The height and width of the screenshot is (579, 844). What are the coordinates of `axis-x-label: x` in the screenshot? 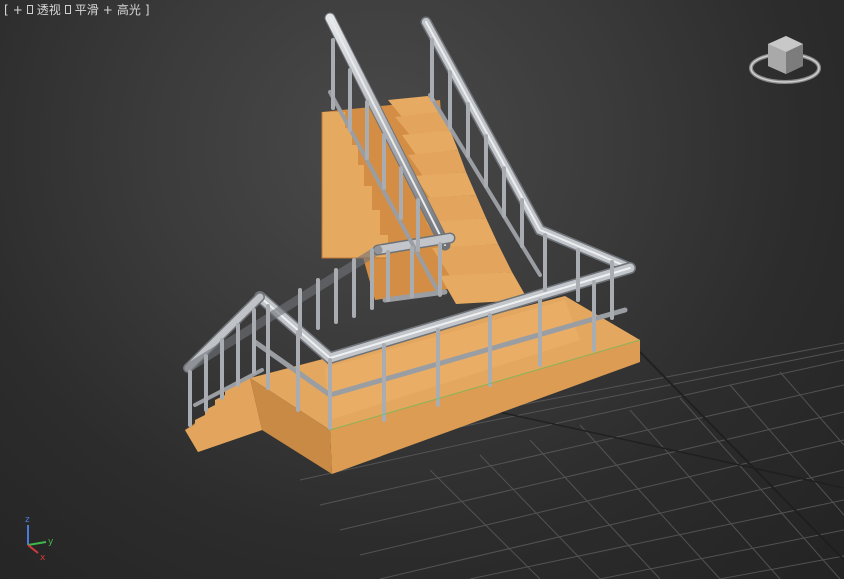 It's located at (43, 558).